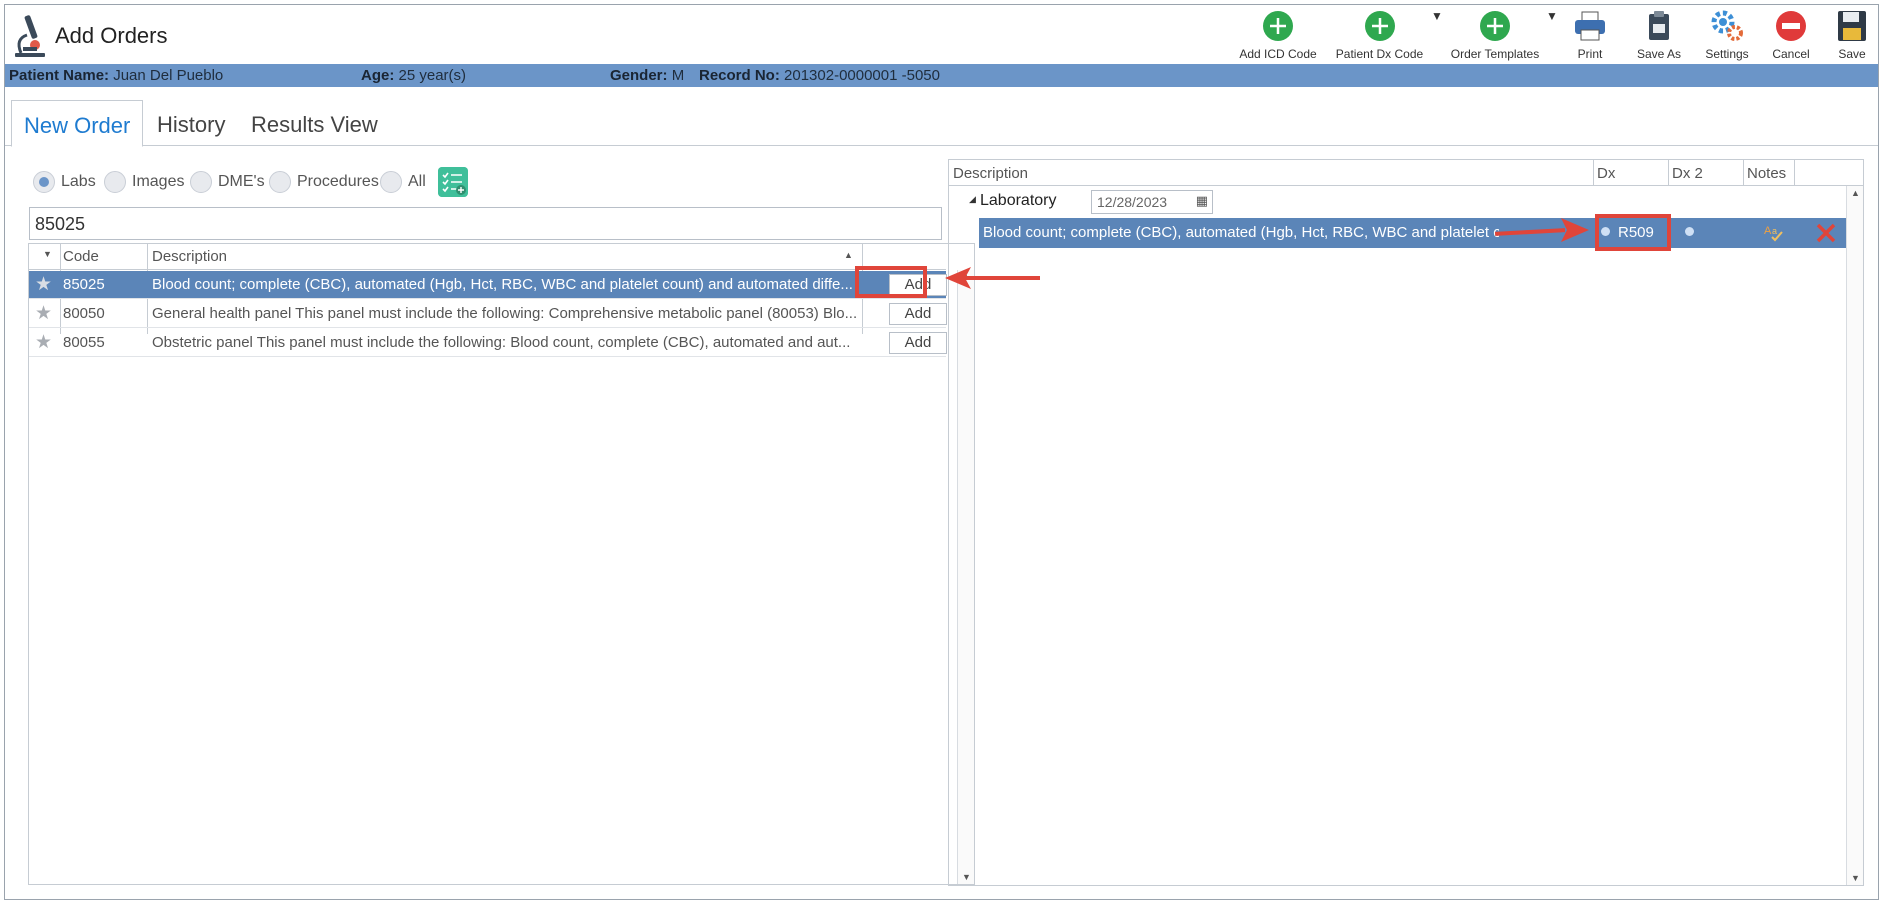 This screenshot has height=904, width=1880. Describe the element at coordinates (1826, 233) in the screenshot. I see `delete-x-icon` at that location.